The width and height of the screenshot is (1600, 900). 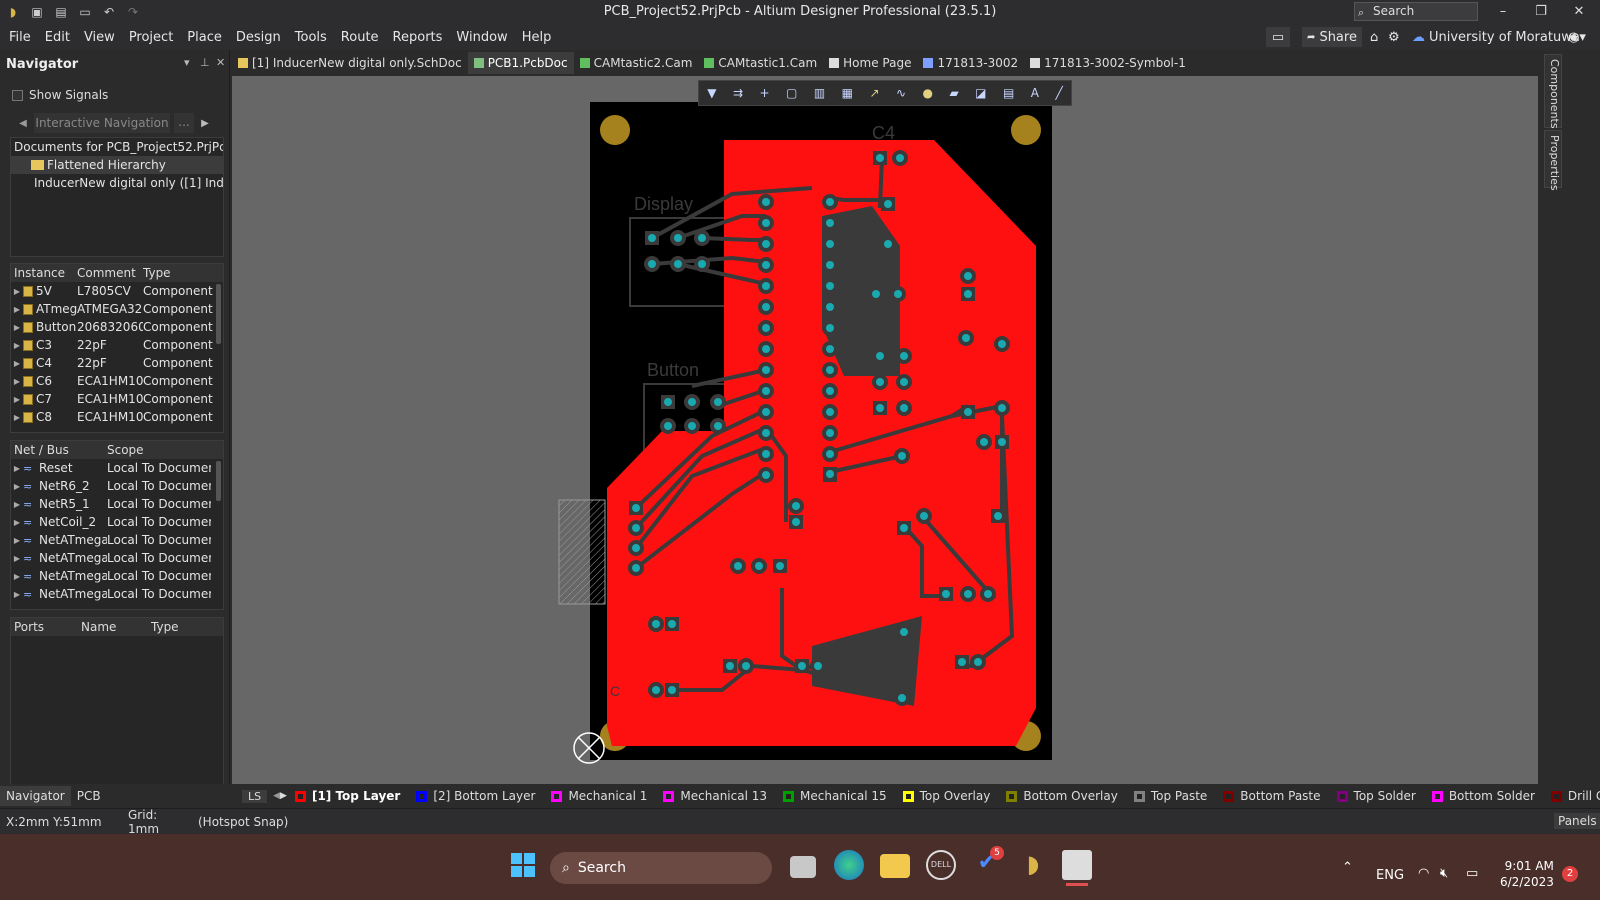 What do you see at coordinates (258, 37) in the screenshot?
I see `menu-design: Design` at bounding box center [258, 37].